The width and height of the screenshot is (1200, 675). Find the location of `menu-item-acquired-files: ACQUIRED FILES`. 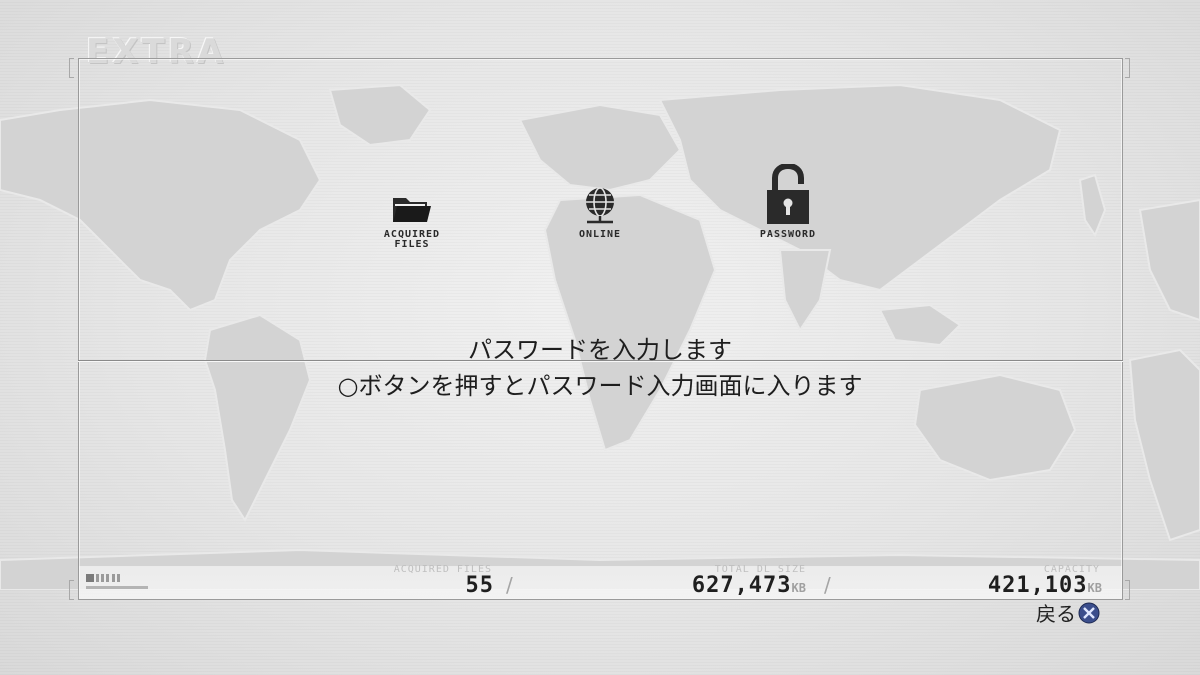

menu-item-acquired-files: ACQUIRED FILES is located at coordinates (412, 217).